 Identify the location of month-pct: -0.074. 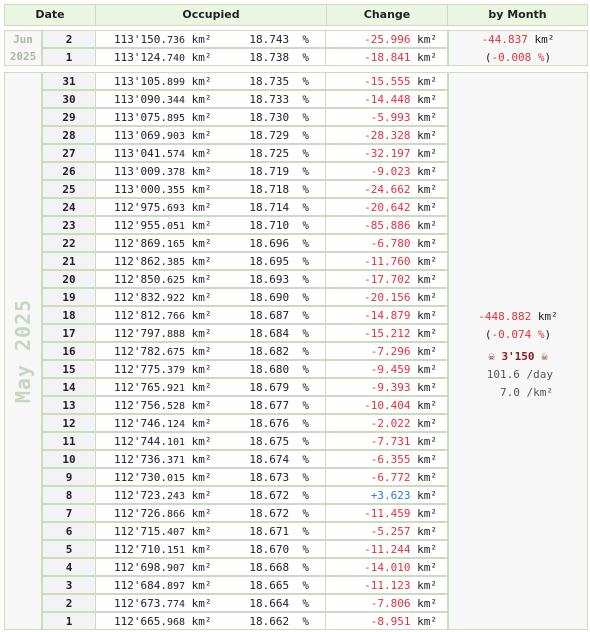
(511, 334).